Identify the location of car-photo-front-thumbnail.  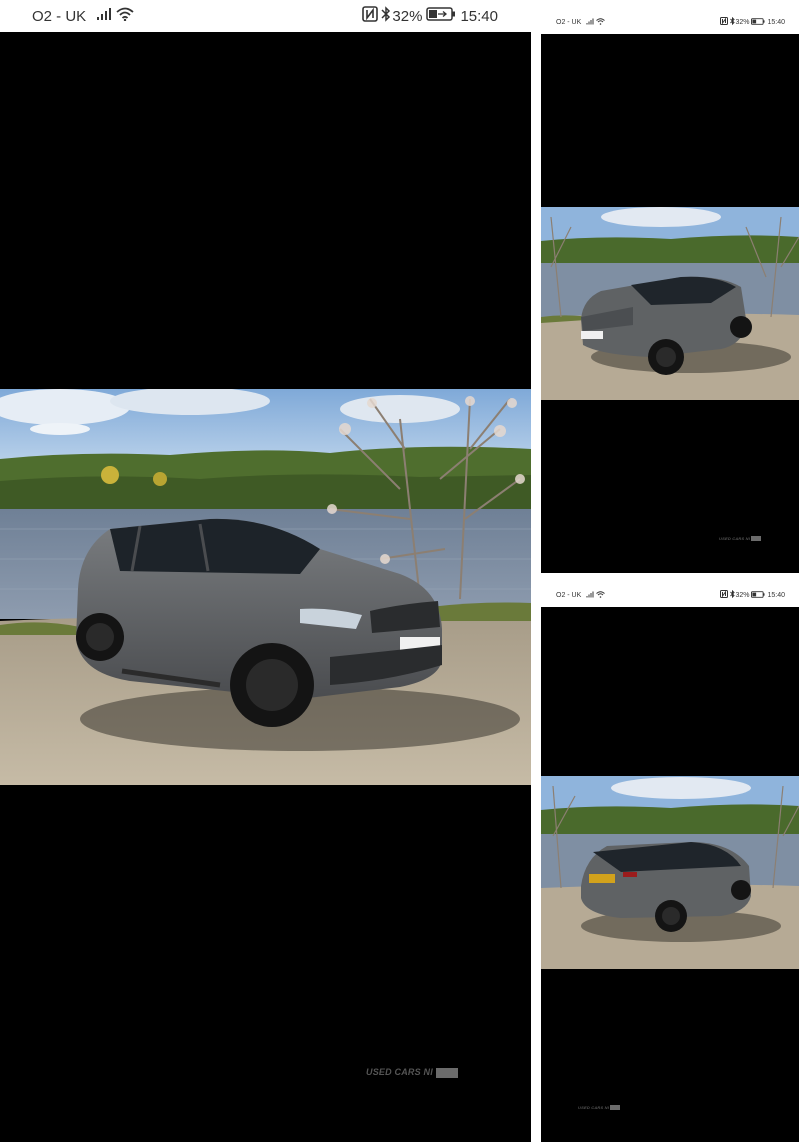
(670, 303).